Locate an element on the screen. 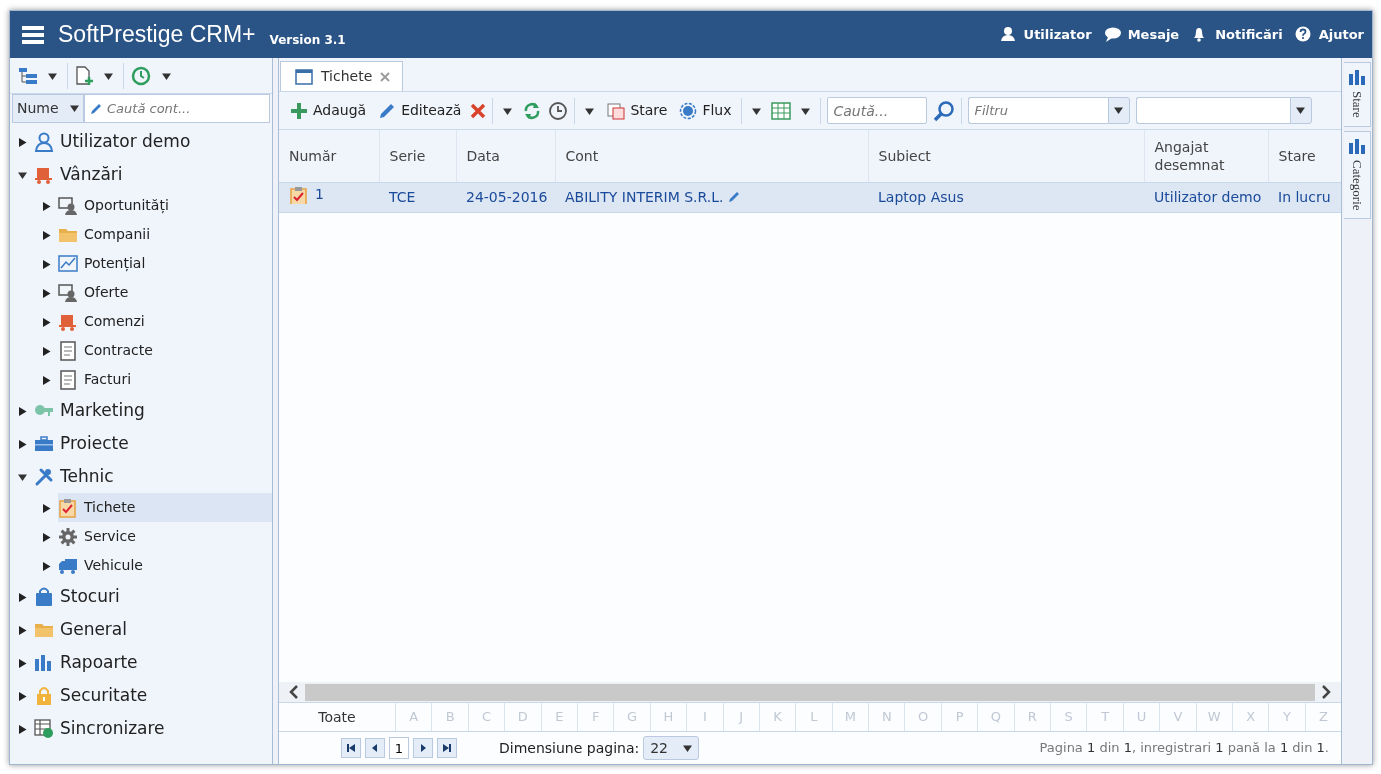  spreadsheet-icon is located at coordinates (780, 110).